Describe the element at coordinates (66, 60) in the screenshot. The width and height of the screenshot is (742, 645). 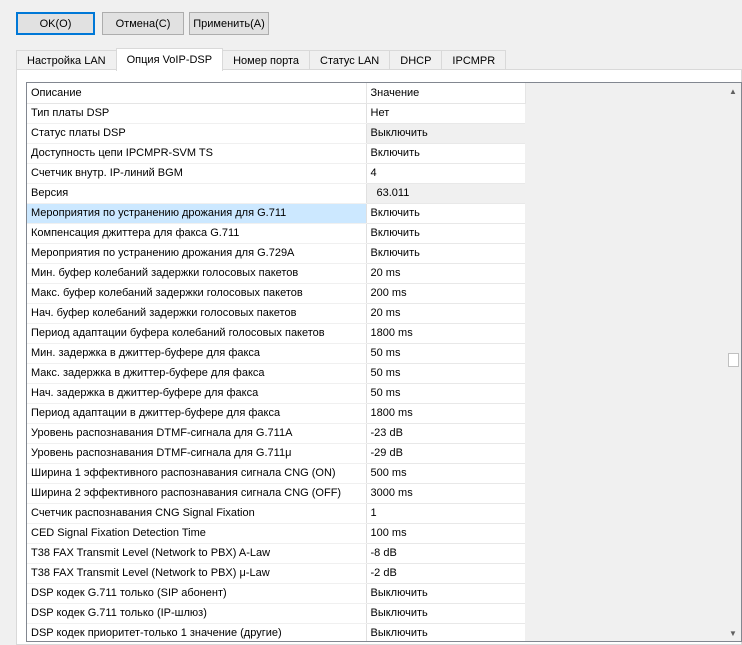
I see `tab-lan-settings: Настройка LAN` at that location.